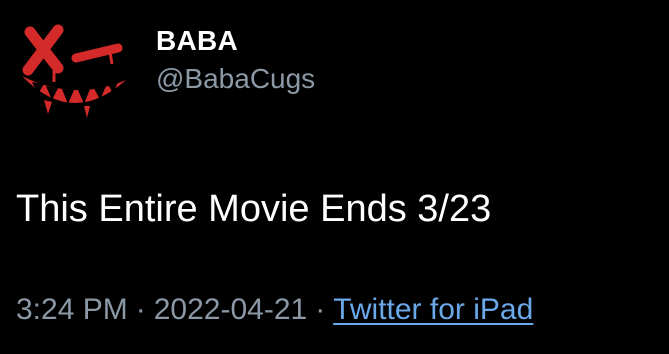  I want to click on avatar, so click(73, 73).